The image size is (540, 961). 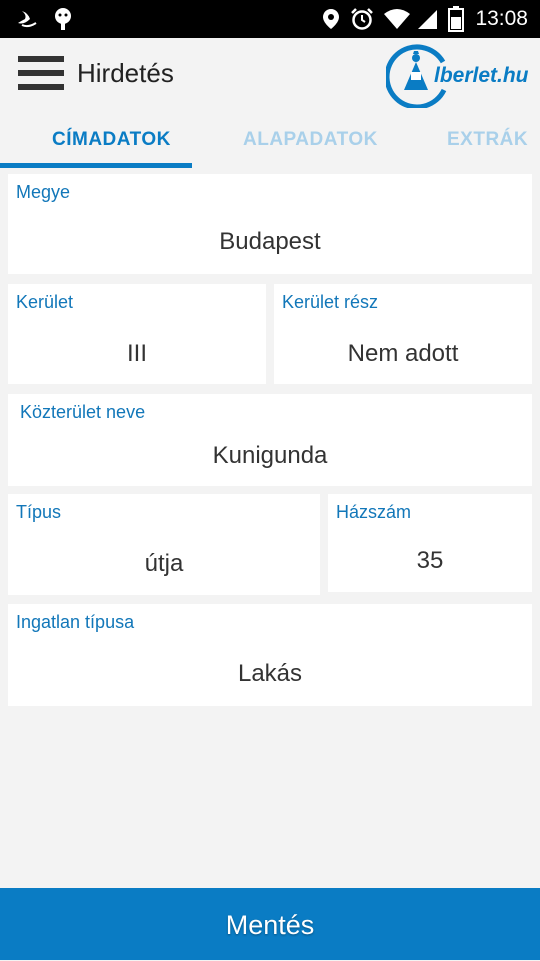 I want to click on wifi-icon, so click(x=397, y=19).